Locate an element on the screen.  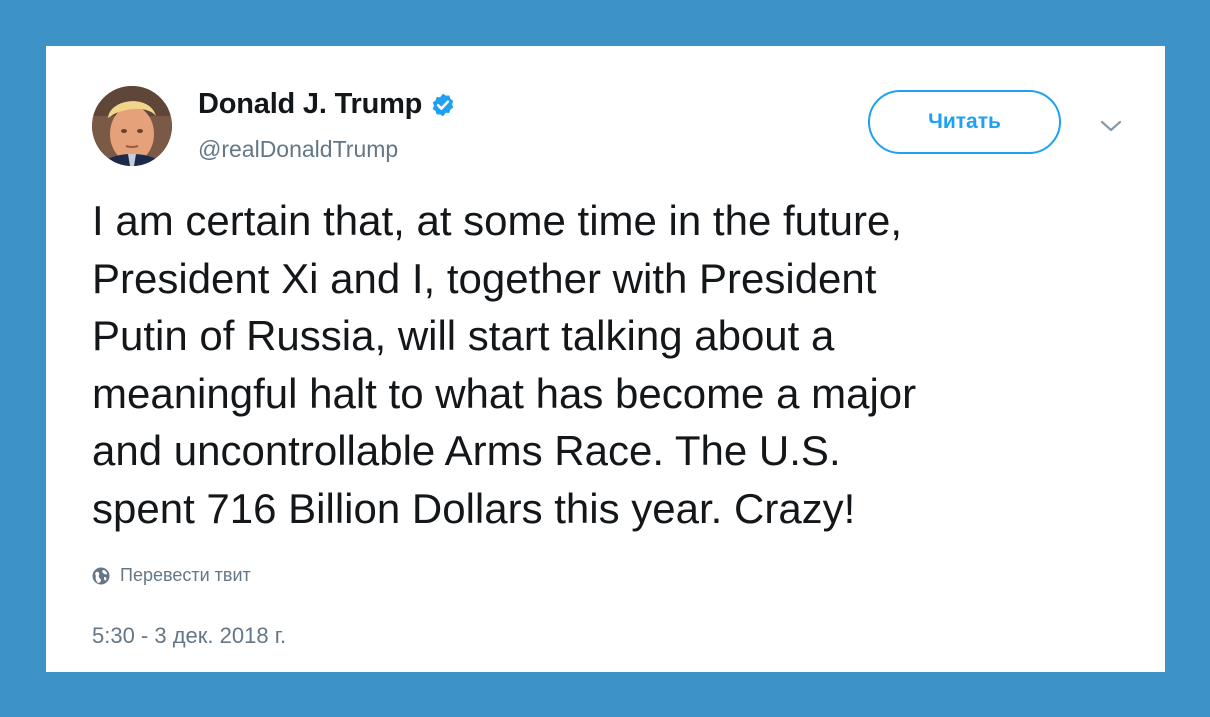
profile-photo-icon is located at coordinates (132, 126).